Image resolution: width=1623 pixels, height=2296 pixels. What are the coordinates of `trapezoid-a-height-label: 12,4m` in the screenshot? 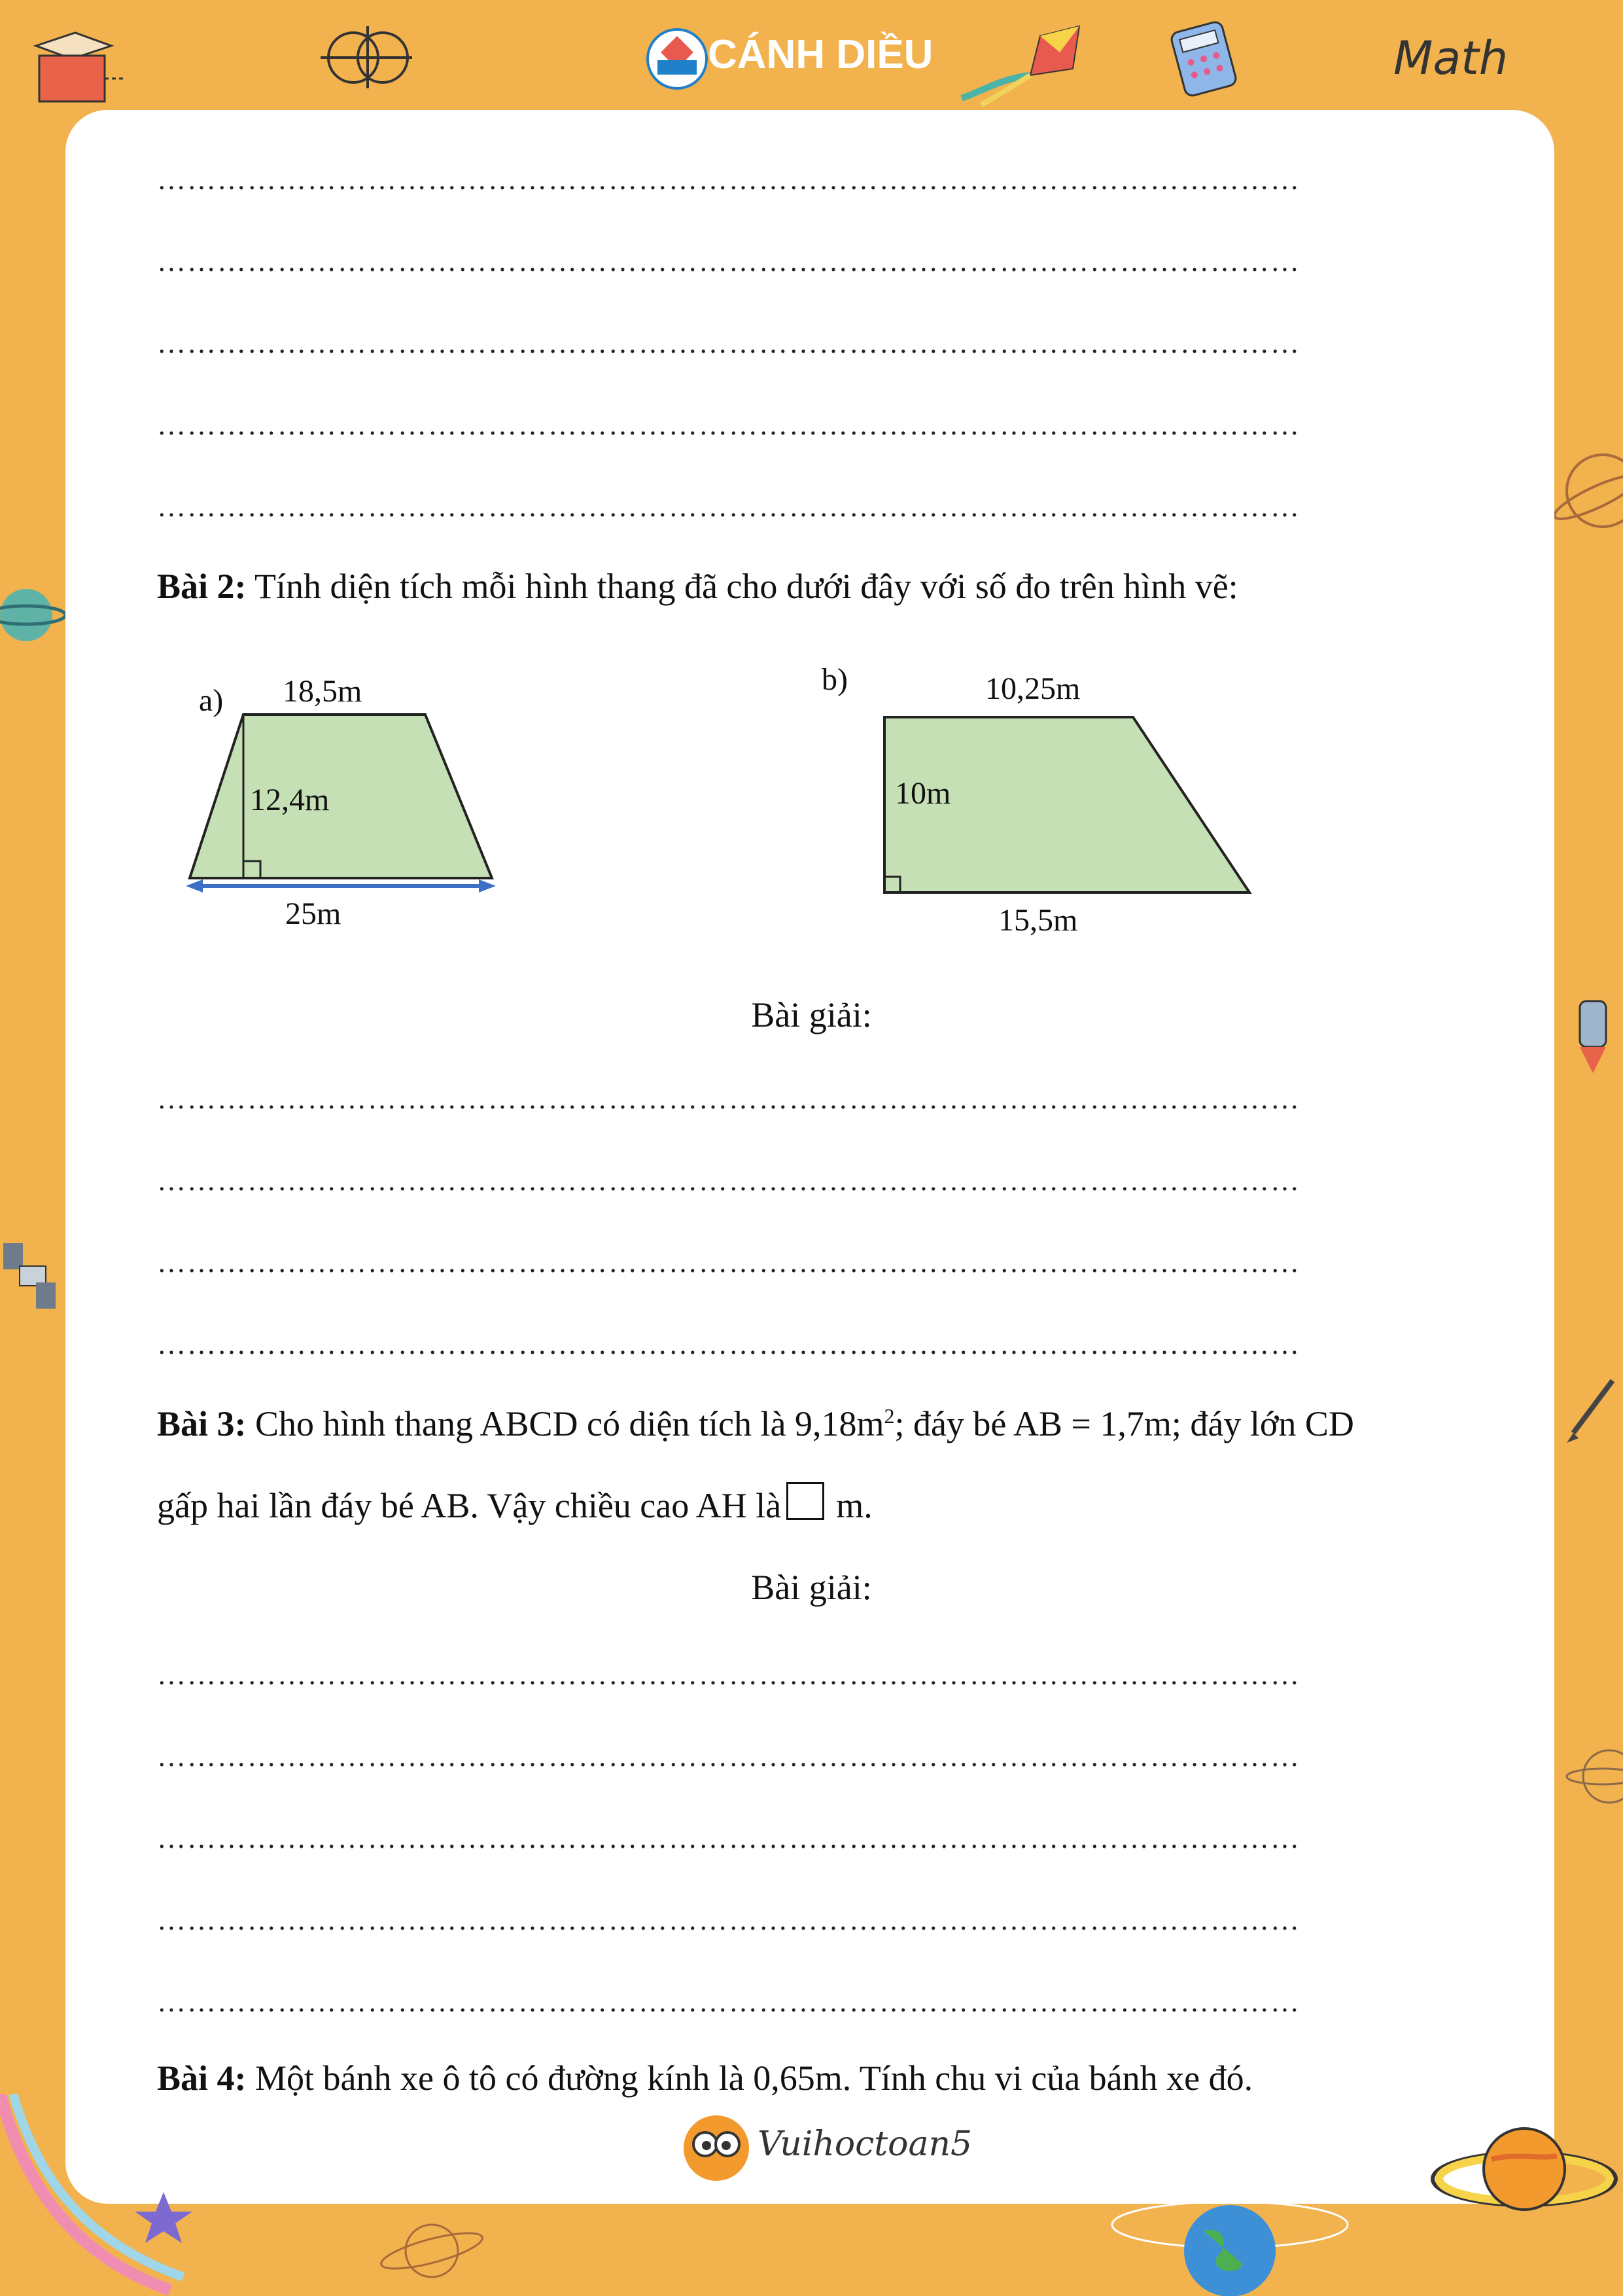 It's located at (289, 800).